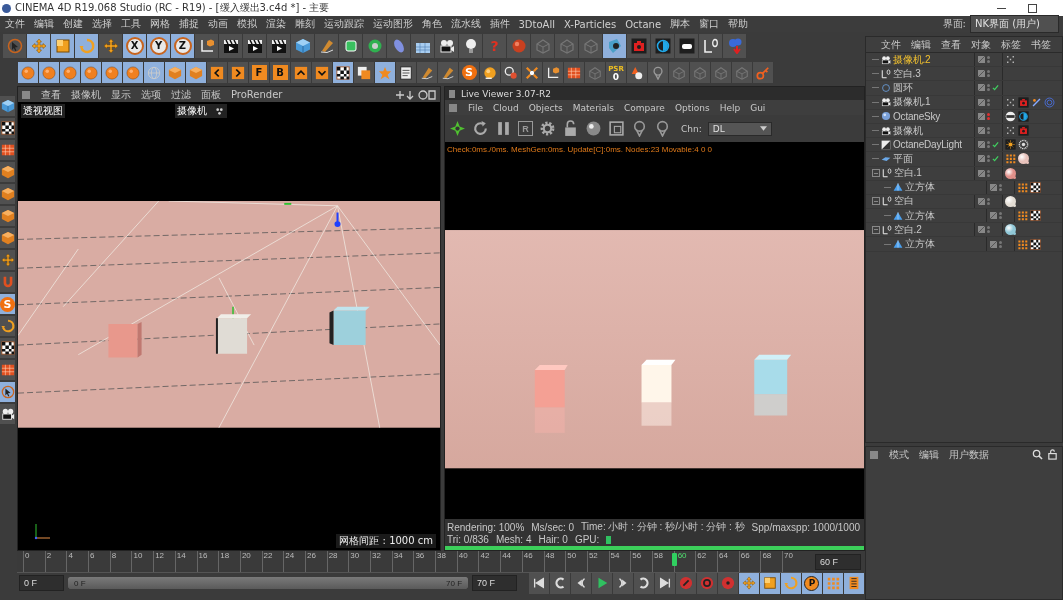 The image size is (1063, 600). I want to click on live-viewer-menu-item: Materials, so click(593, 107).